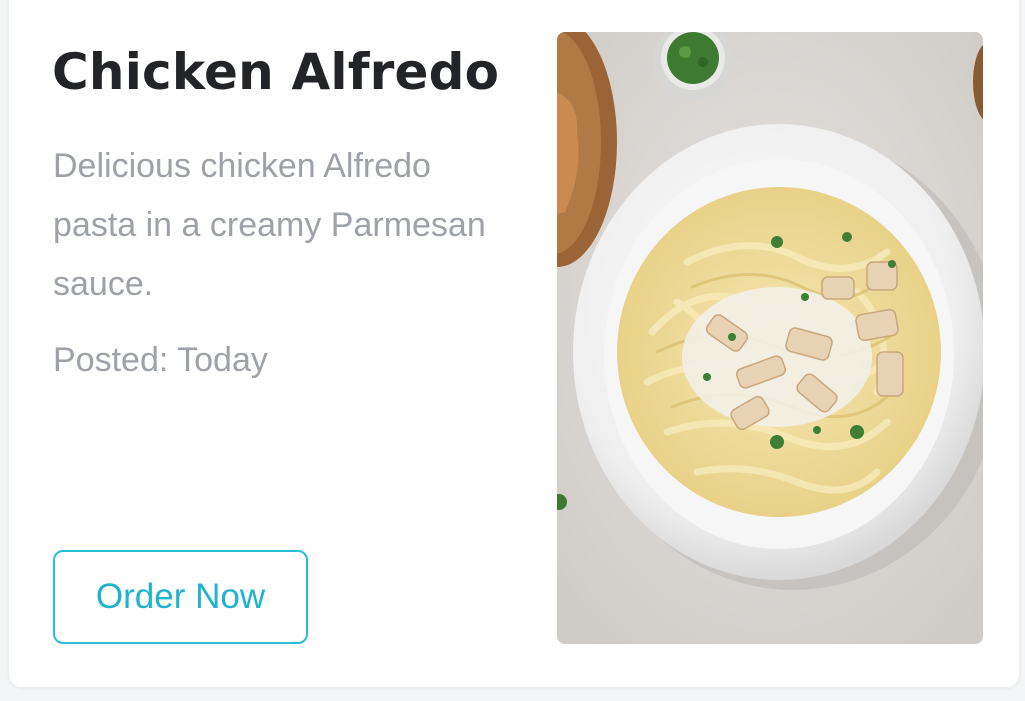 The width and height of the screenshot is (1025, 701). What do you see at coordinates (276, 72) in the screenshot?
I see `recipe-title: Chicken Alfredo` at bounding box center [276, 72].